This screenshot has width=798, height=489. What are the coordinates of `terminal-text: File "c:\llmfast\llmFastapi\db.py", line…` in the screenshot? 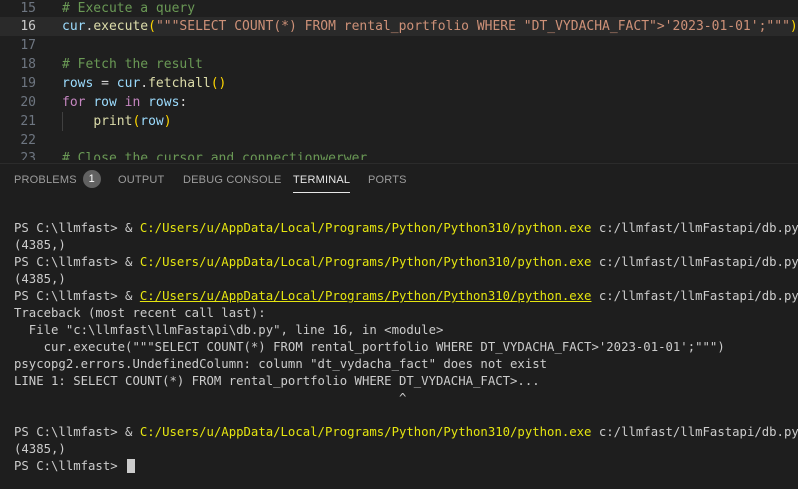 It's located at (229, 330).